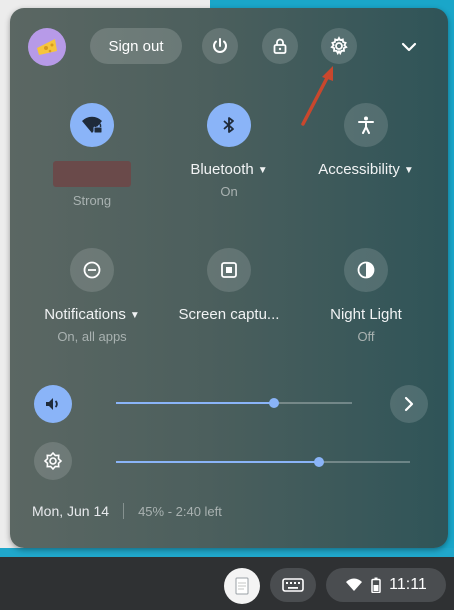 This screenshot has width=454, height=610. I want to click on note-app-button, so click(242, 586).